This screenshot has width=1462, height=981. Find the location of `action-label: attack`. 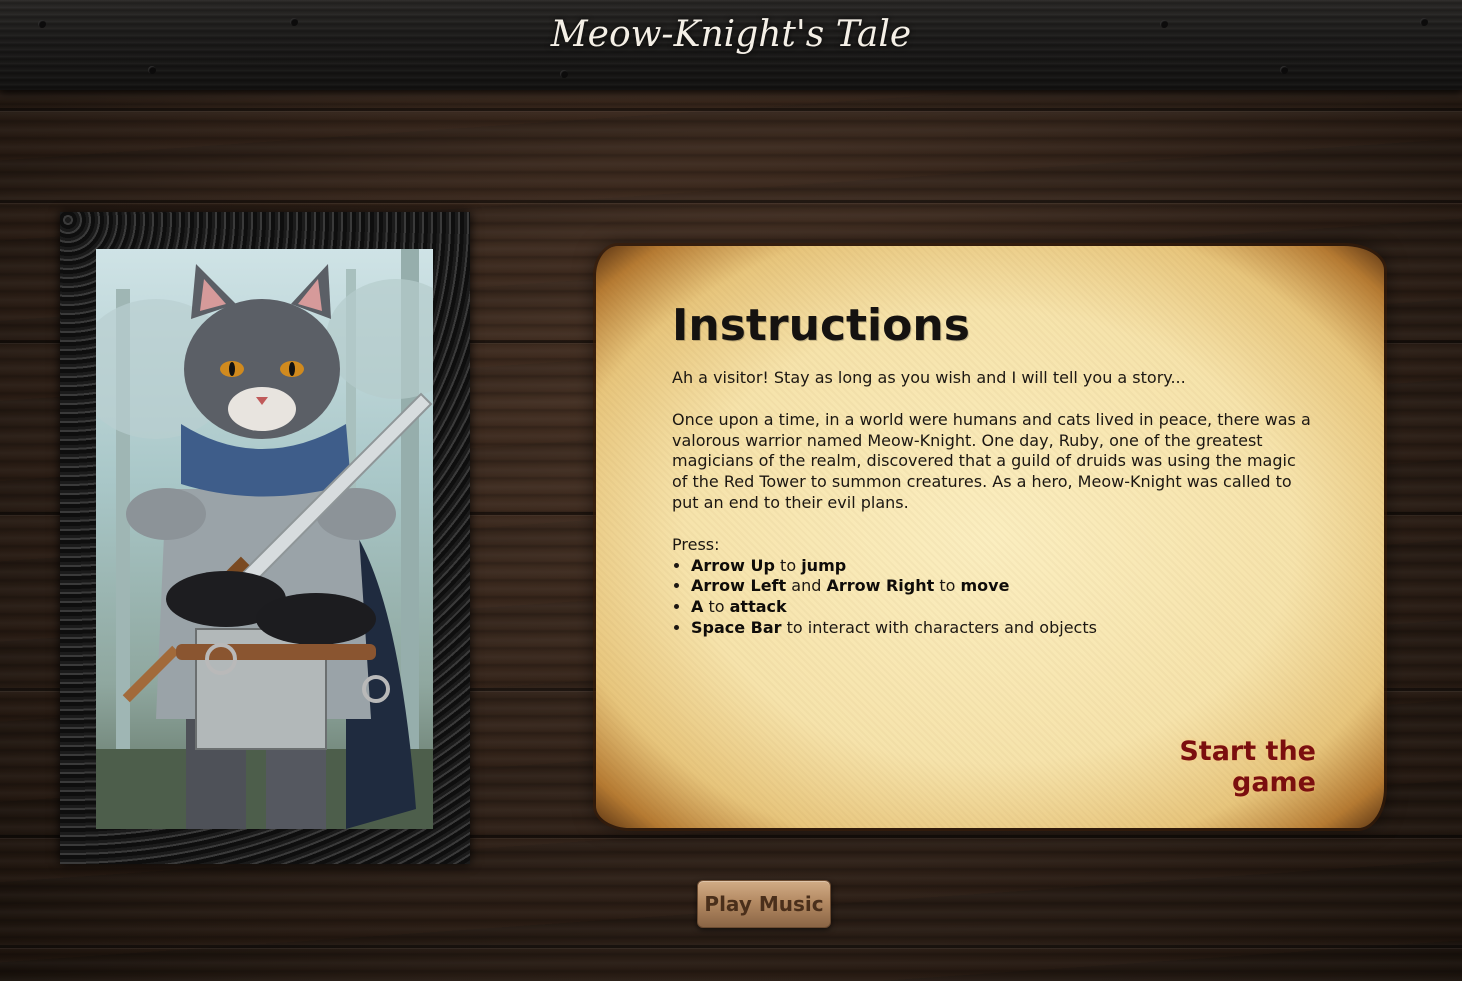

action-label: attack is located at coordinates (758, 607).